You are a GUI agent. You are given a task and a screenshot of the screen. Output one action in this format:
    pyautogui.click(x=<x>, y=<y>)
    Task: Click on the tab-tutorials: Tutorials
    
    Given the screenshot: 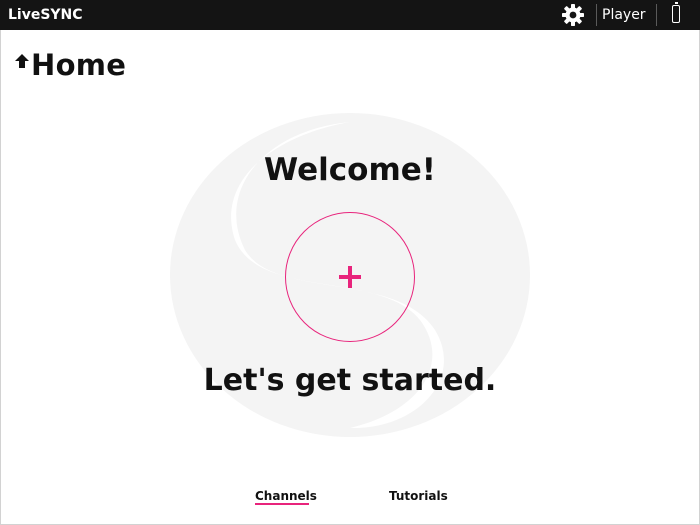 What is the action you would take?
    pyautogui.click(x=418, y=496)
    